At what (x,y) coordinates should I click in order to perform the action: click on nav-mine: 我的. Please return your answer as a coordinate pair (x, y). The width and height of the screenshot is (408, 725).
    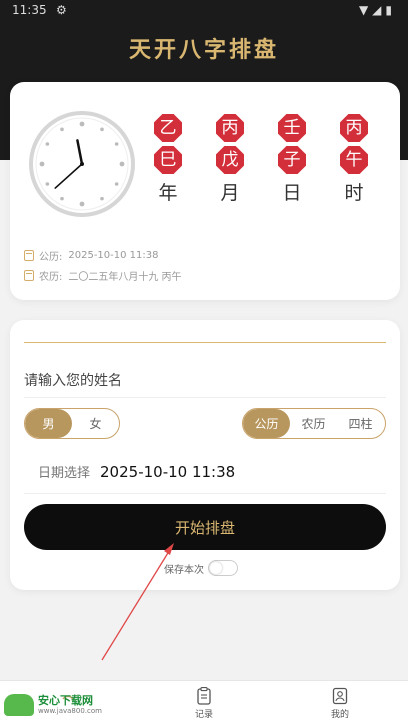
    Looking at the image, I should click on (340, 700).